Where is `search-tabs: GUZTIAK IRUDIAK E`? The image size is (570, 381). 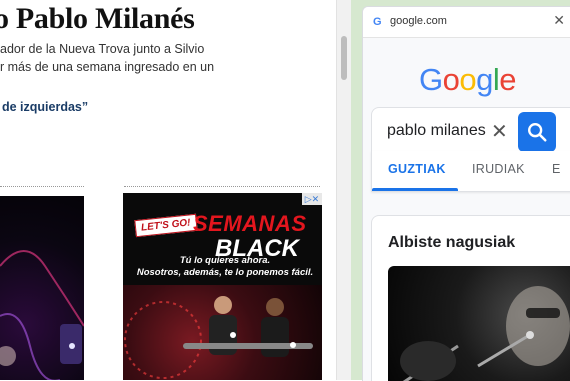
search-tabs: GUZTIAK IRUDIAK E is located at coordinates (470, 171).